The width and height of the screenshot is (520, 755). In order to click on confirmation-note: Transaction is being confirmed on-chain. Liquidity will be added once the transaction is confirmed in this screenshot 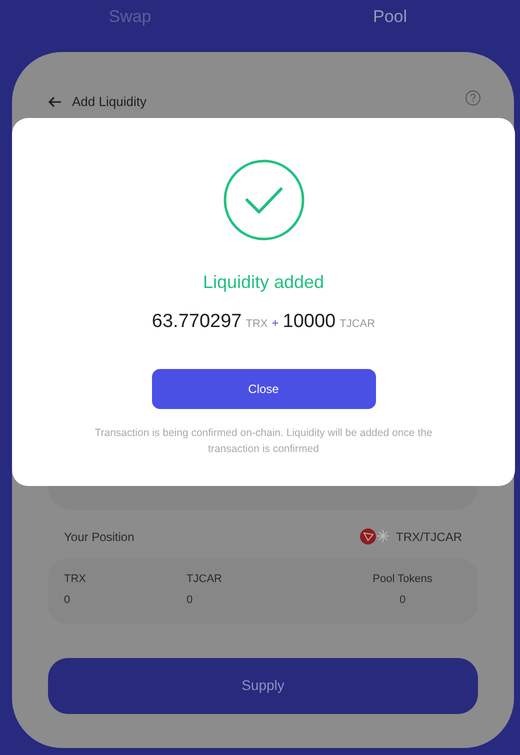, I will do `click(264, 441)`.